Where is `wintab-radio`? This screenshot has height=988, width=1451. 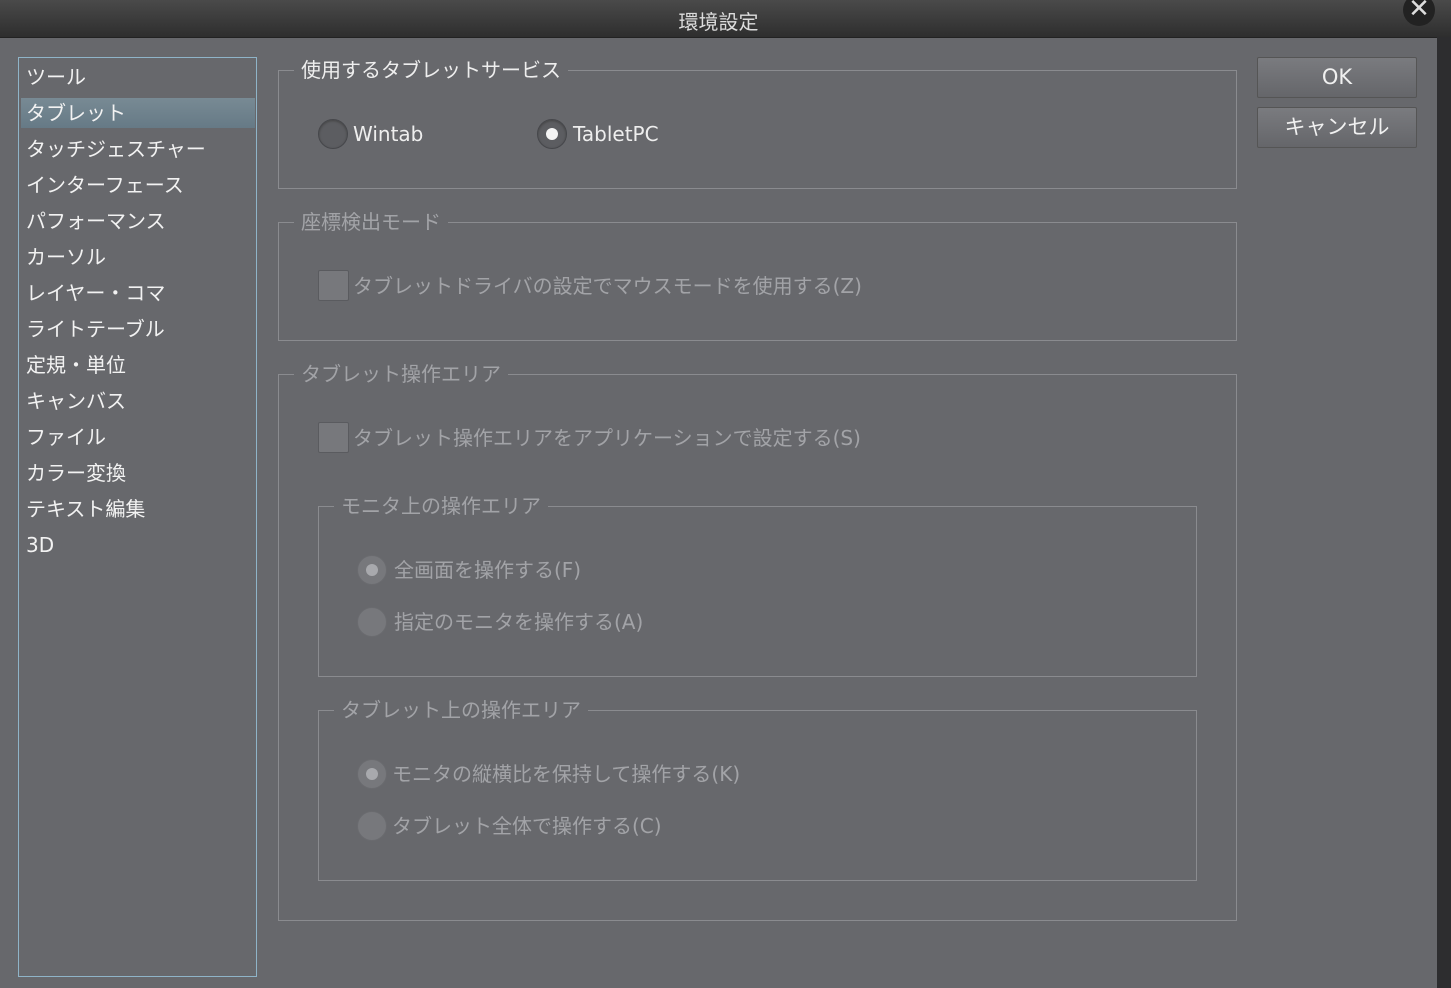
wintab-radio is located at coordinates (333, 134).